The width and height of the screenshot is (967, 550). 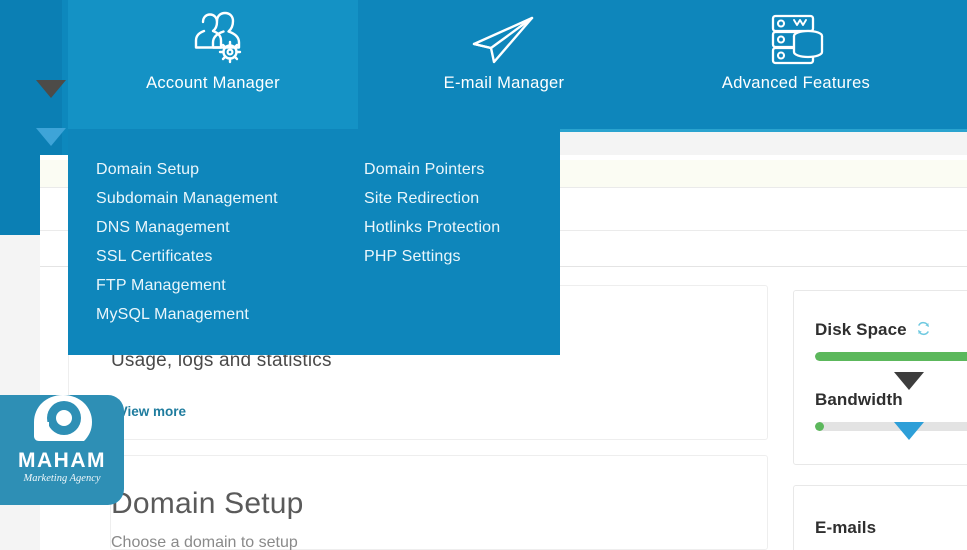 I want to click on bandwidth-meter, so click(x=891, y=426).